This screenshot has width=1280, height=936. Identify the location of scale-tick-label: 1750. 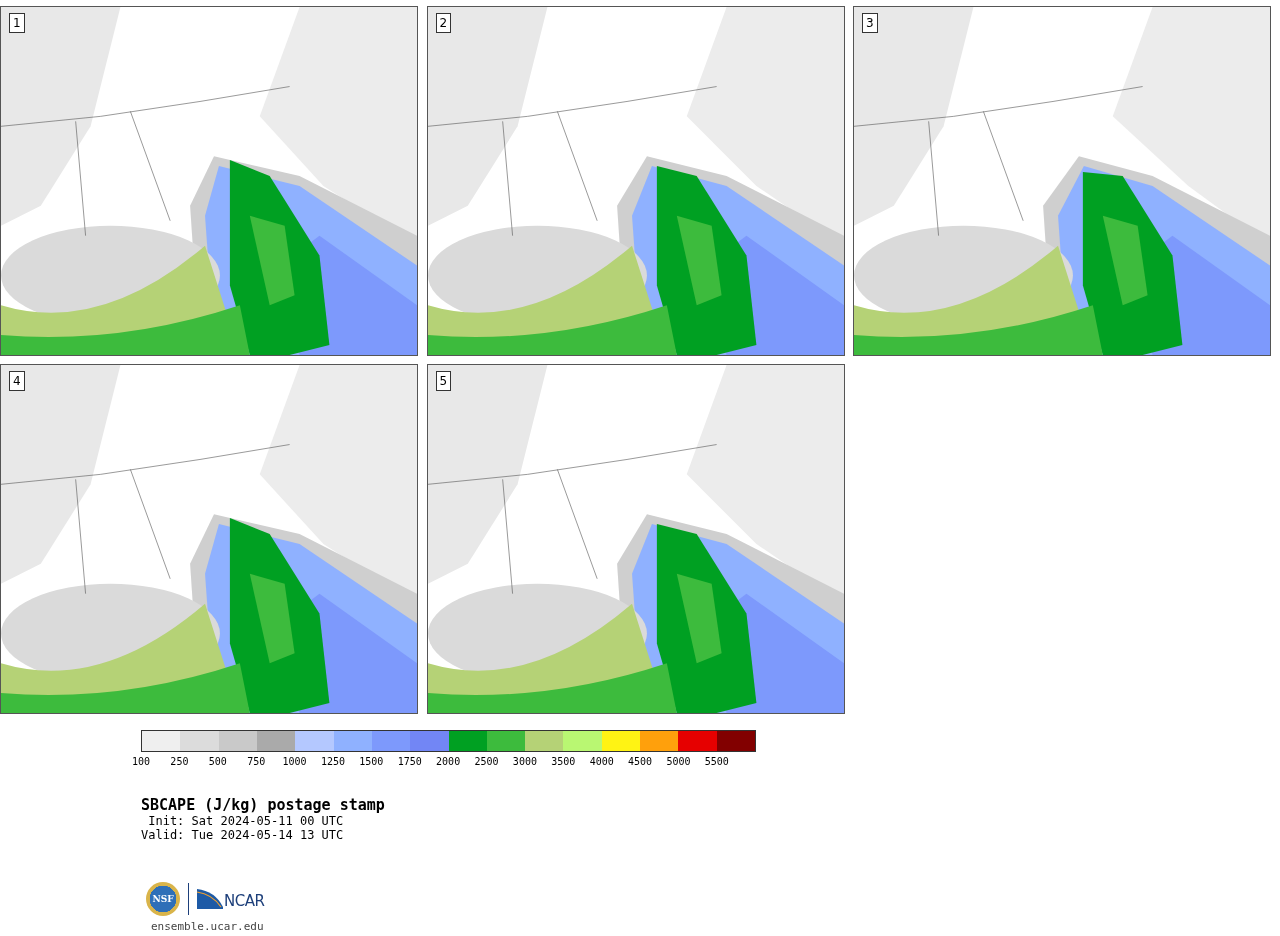
(409, 762).